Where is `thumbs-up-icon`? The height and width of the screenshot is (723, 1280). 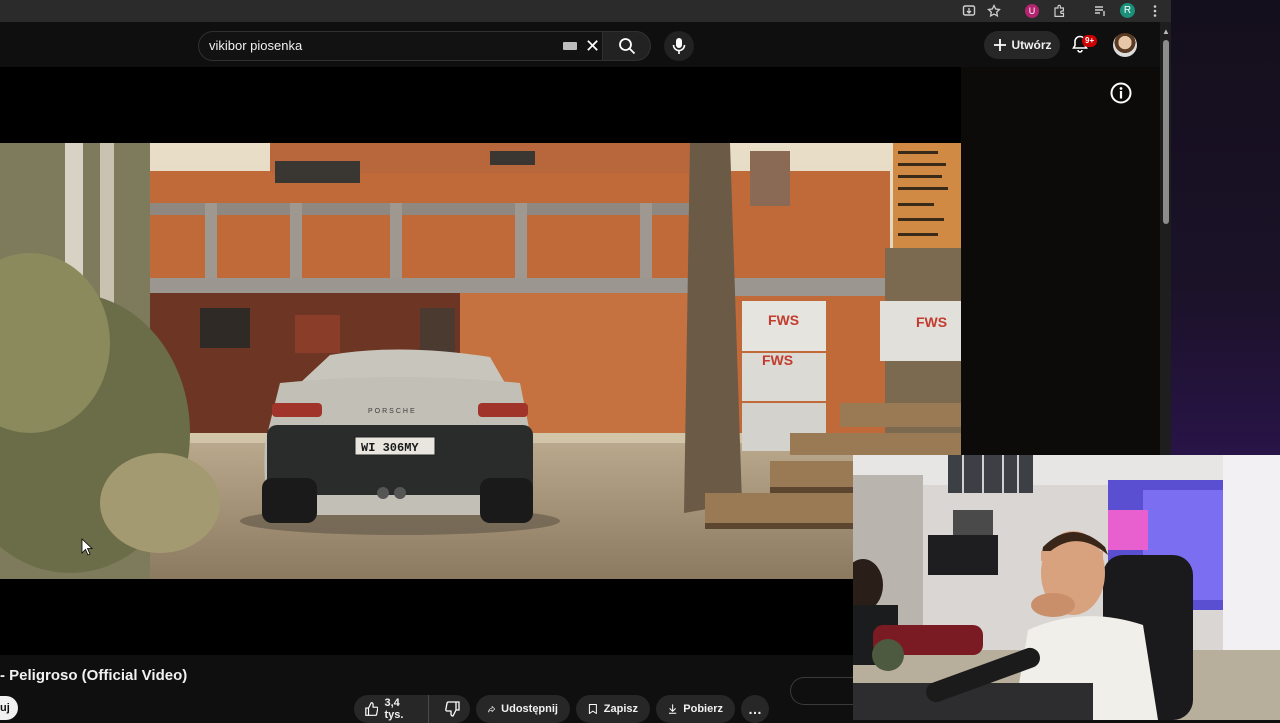
thumbs-up-icon is located at coordinates (372, 709).